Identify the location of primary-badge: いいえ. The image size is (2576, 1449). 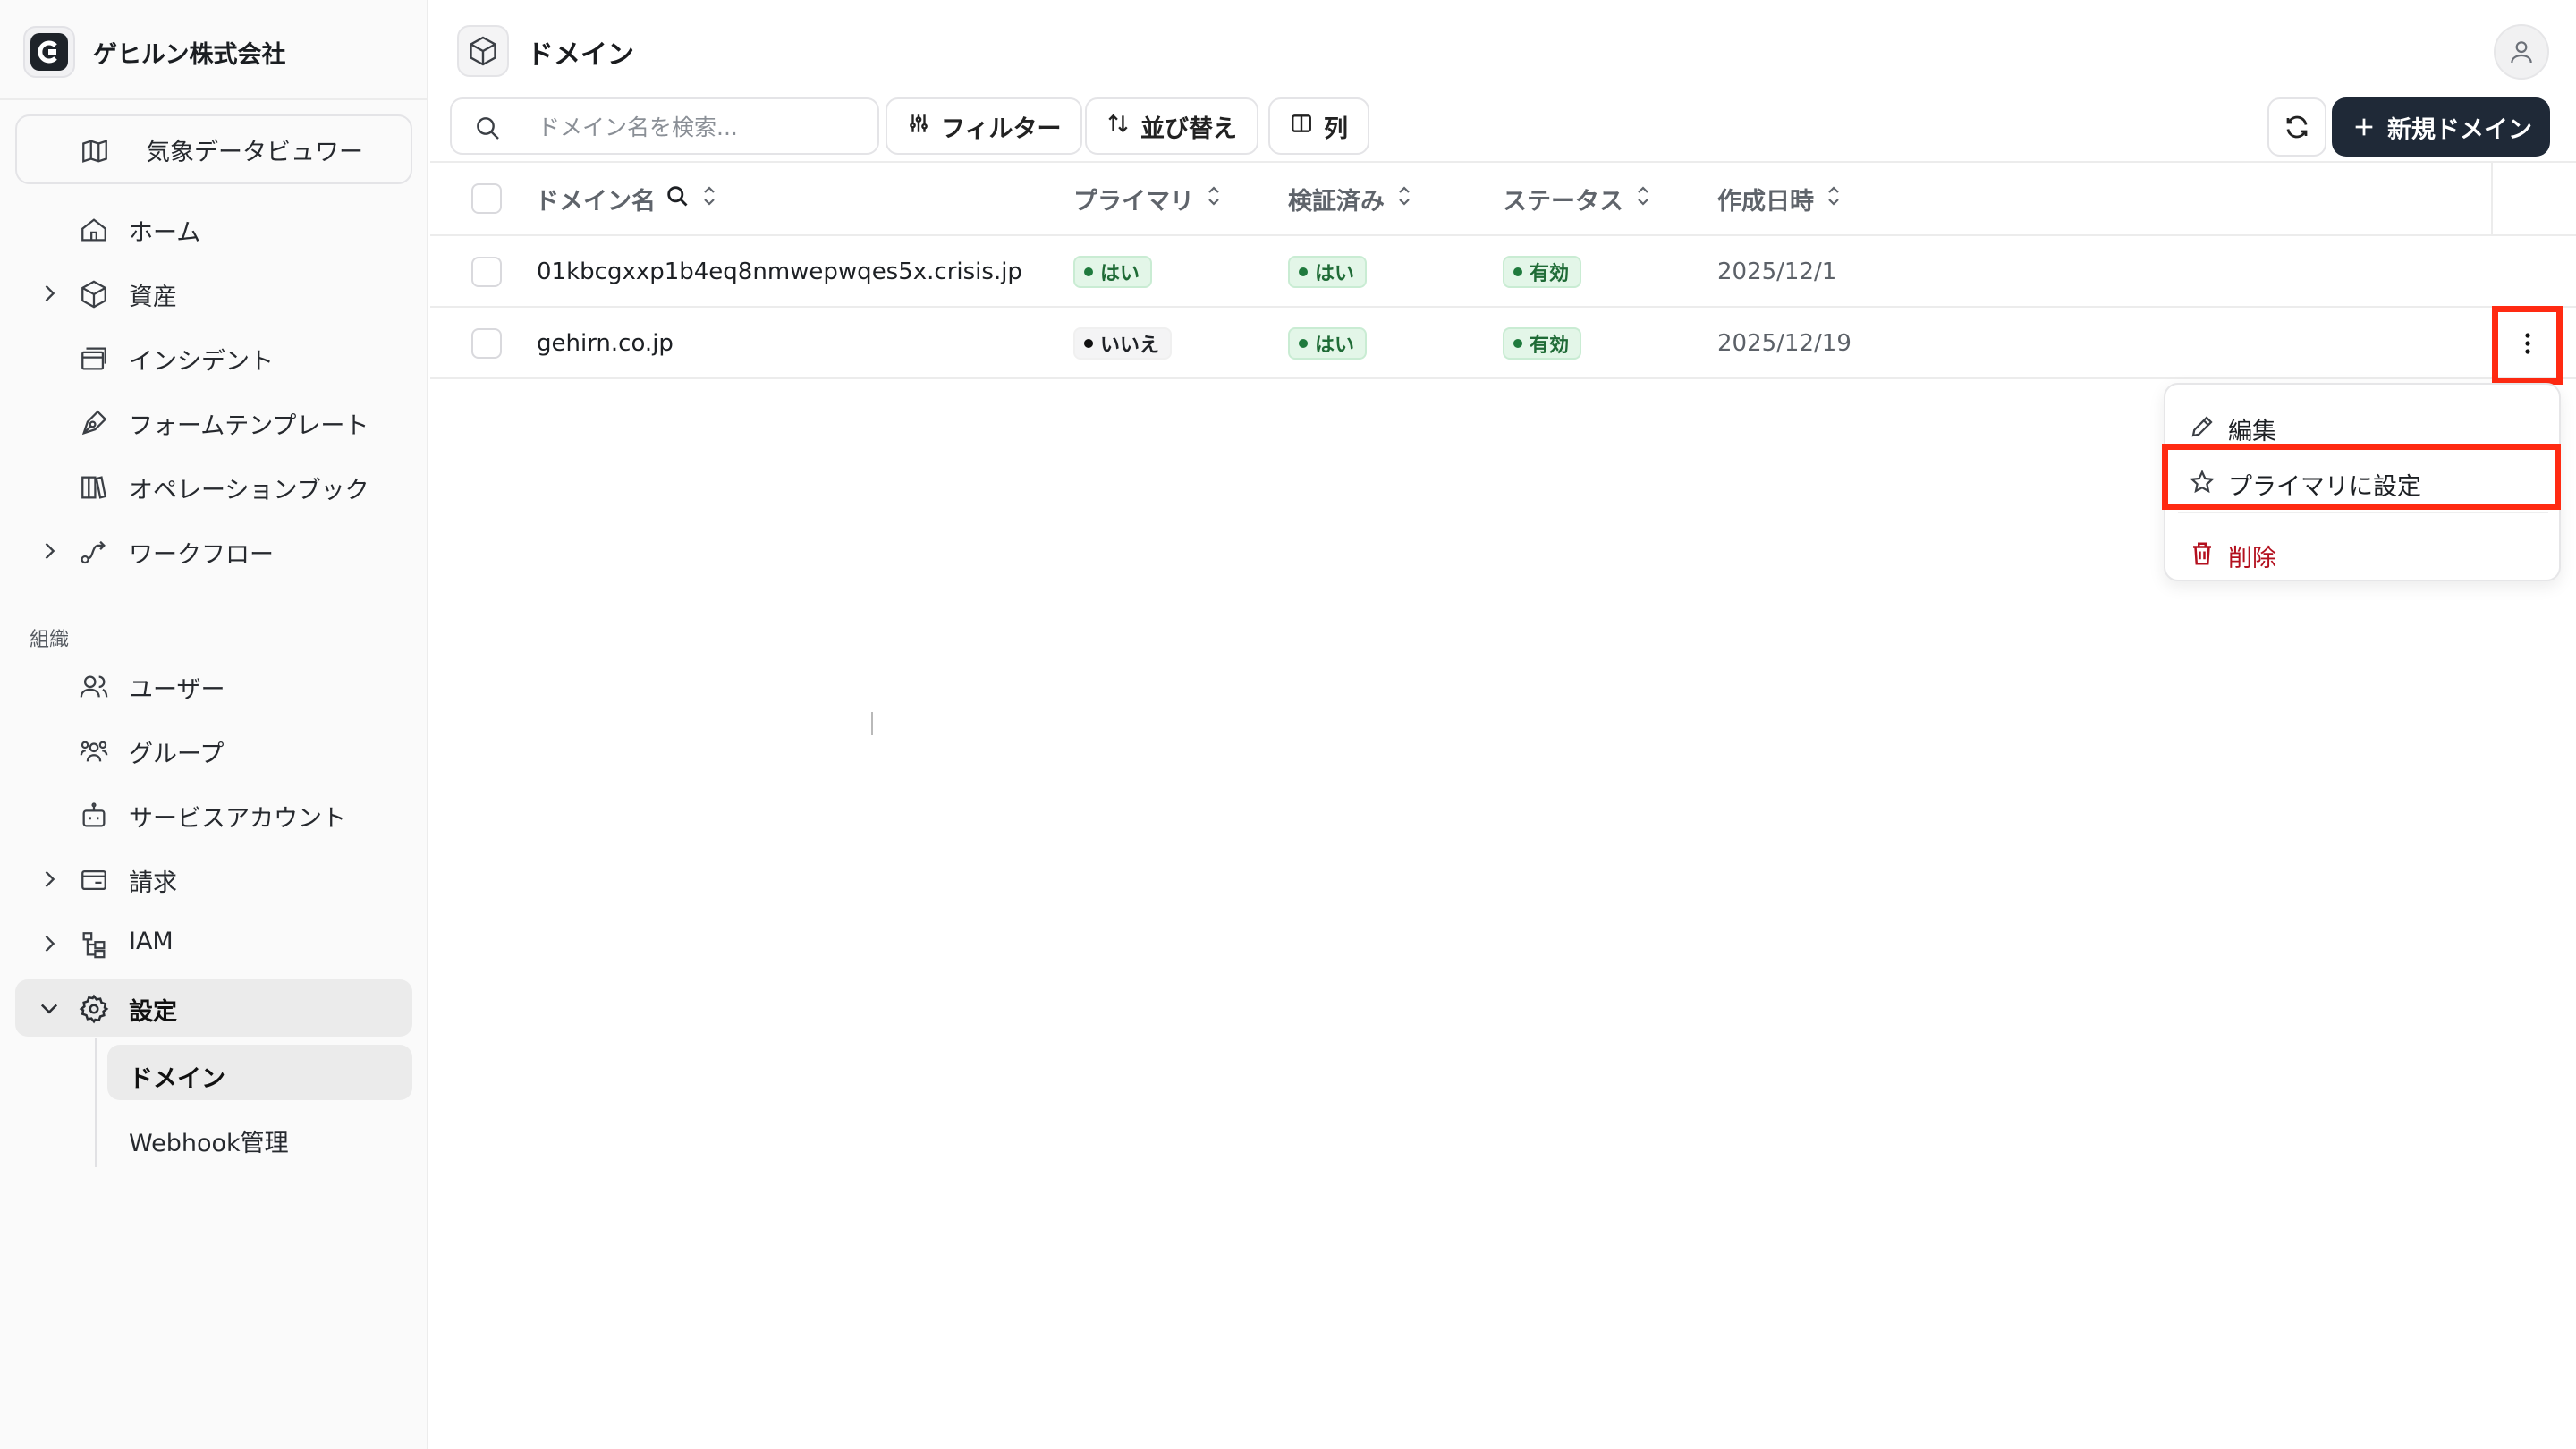
(1123, 343).